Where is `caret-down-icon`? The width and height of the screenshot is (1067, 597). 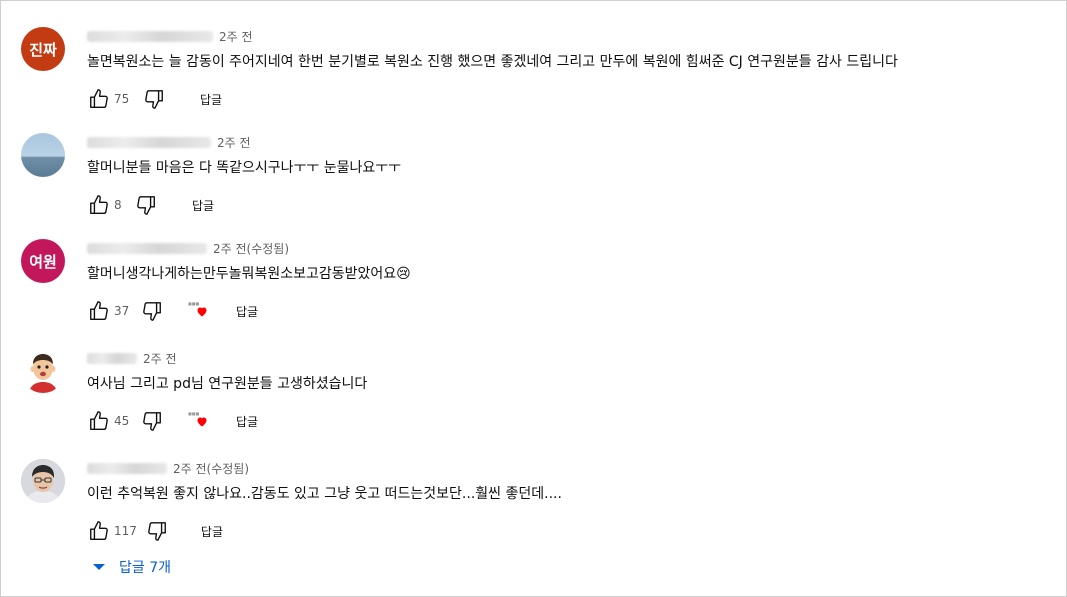 caret-down-icon is located at coordinates (99, 567).